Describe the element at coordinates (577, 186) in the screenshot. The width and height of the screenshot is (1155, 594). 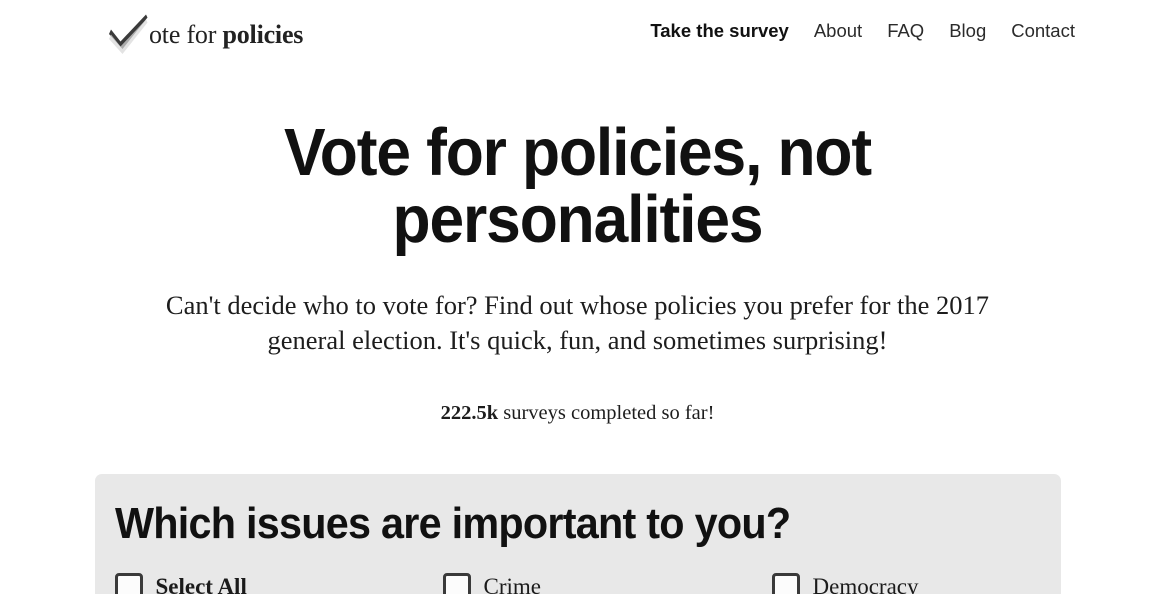
I see `page-title: Vote for policies, not personalities` at that location.